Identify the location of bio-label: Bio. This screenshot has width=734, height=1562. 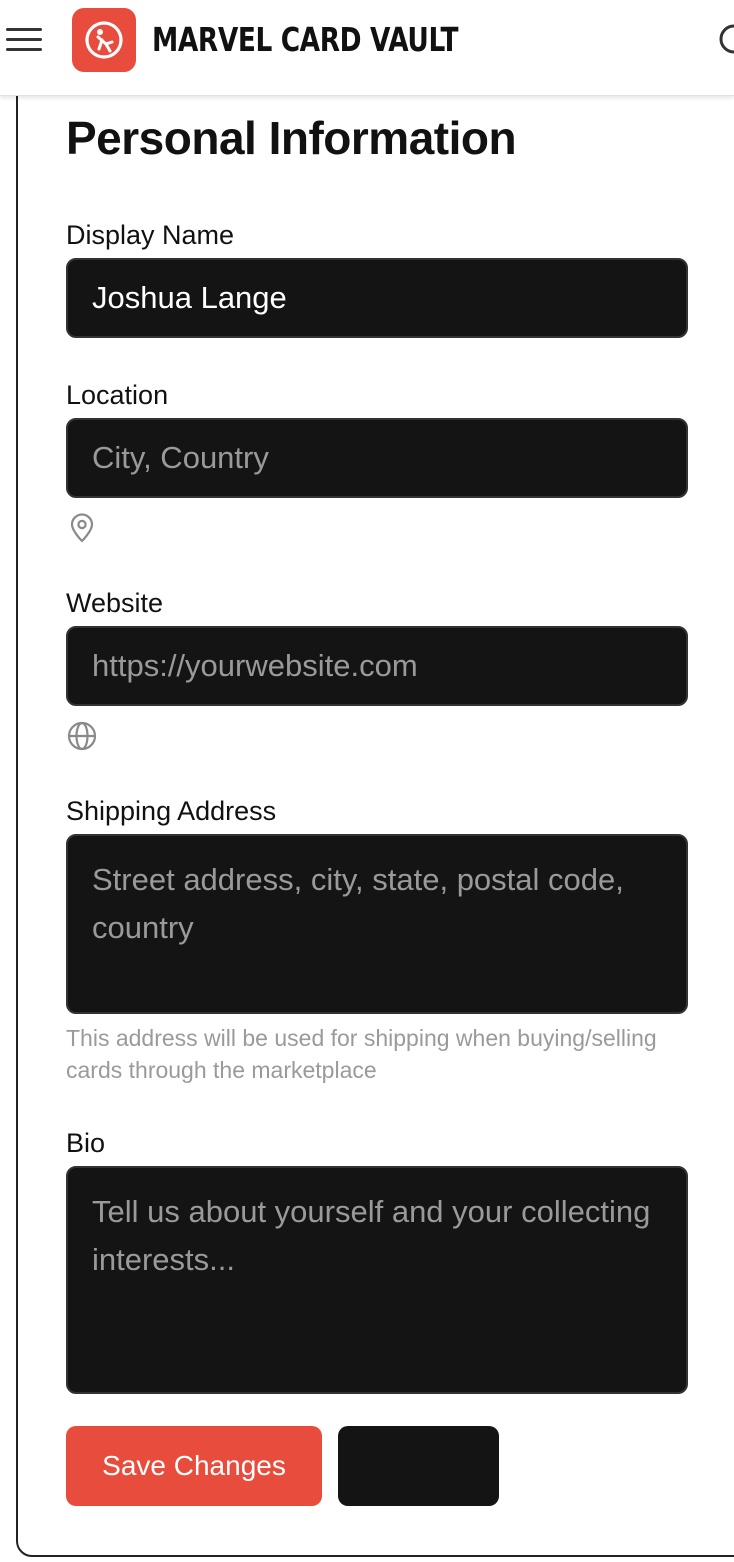
(86, 1143).